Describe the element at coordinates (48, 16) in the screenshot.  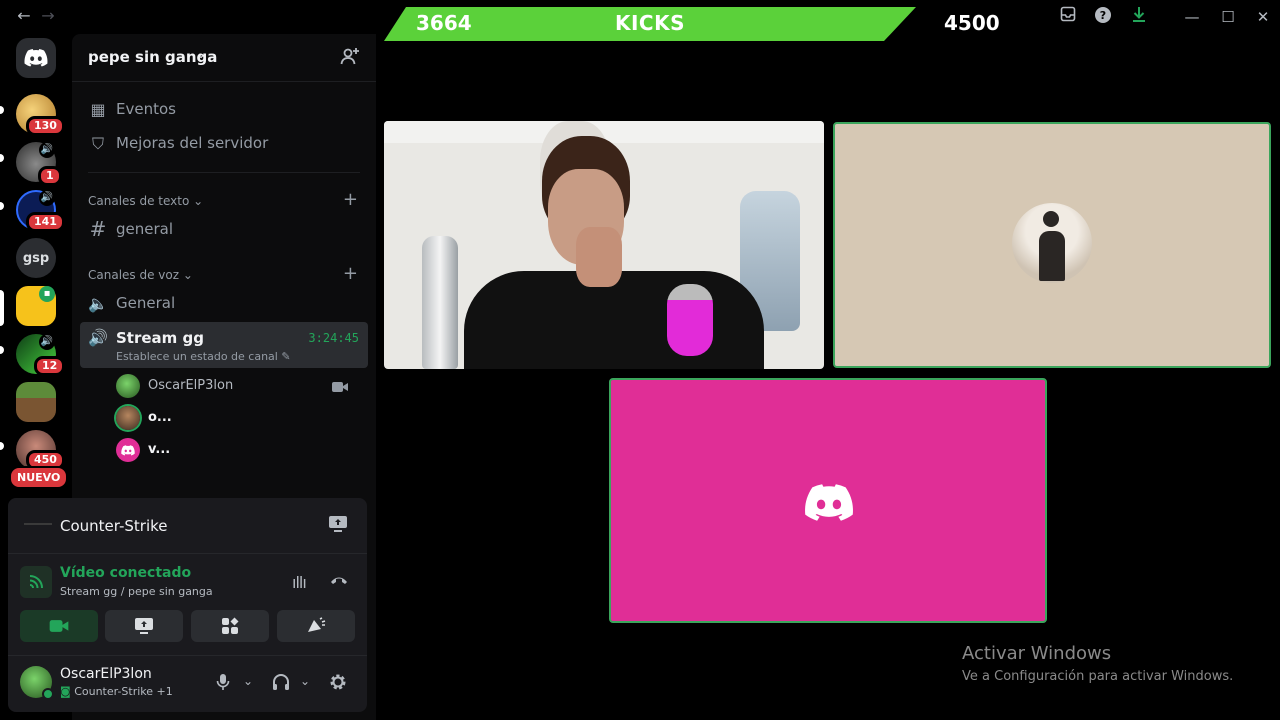
I see `forward-arrow-icon: →` at that location.